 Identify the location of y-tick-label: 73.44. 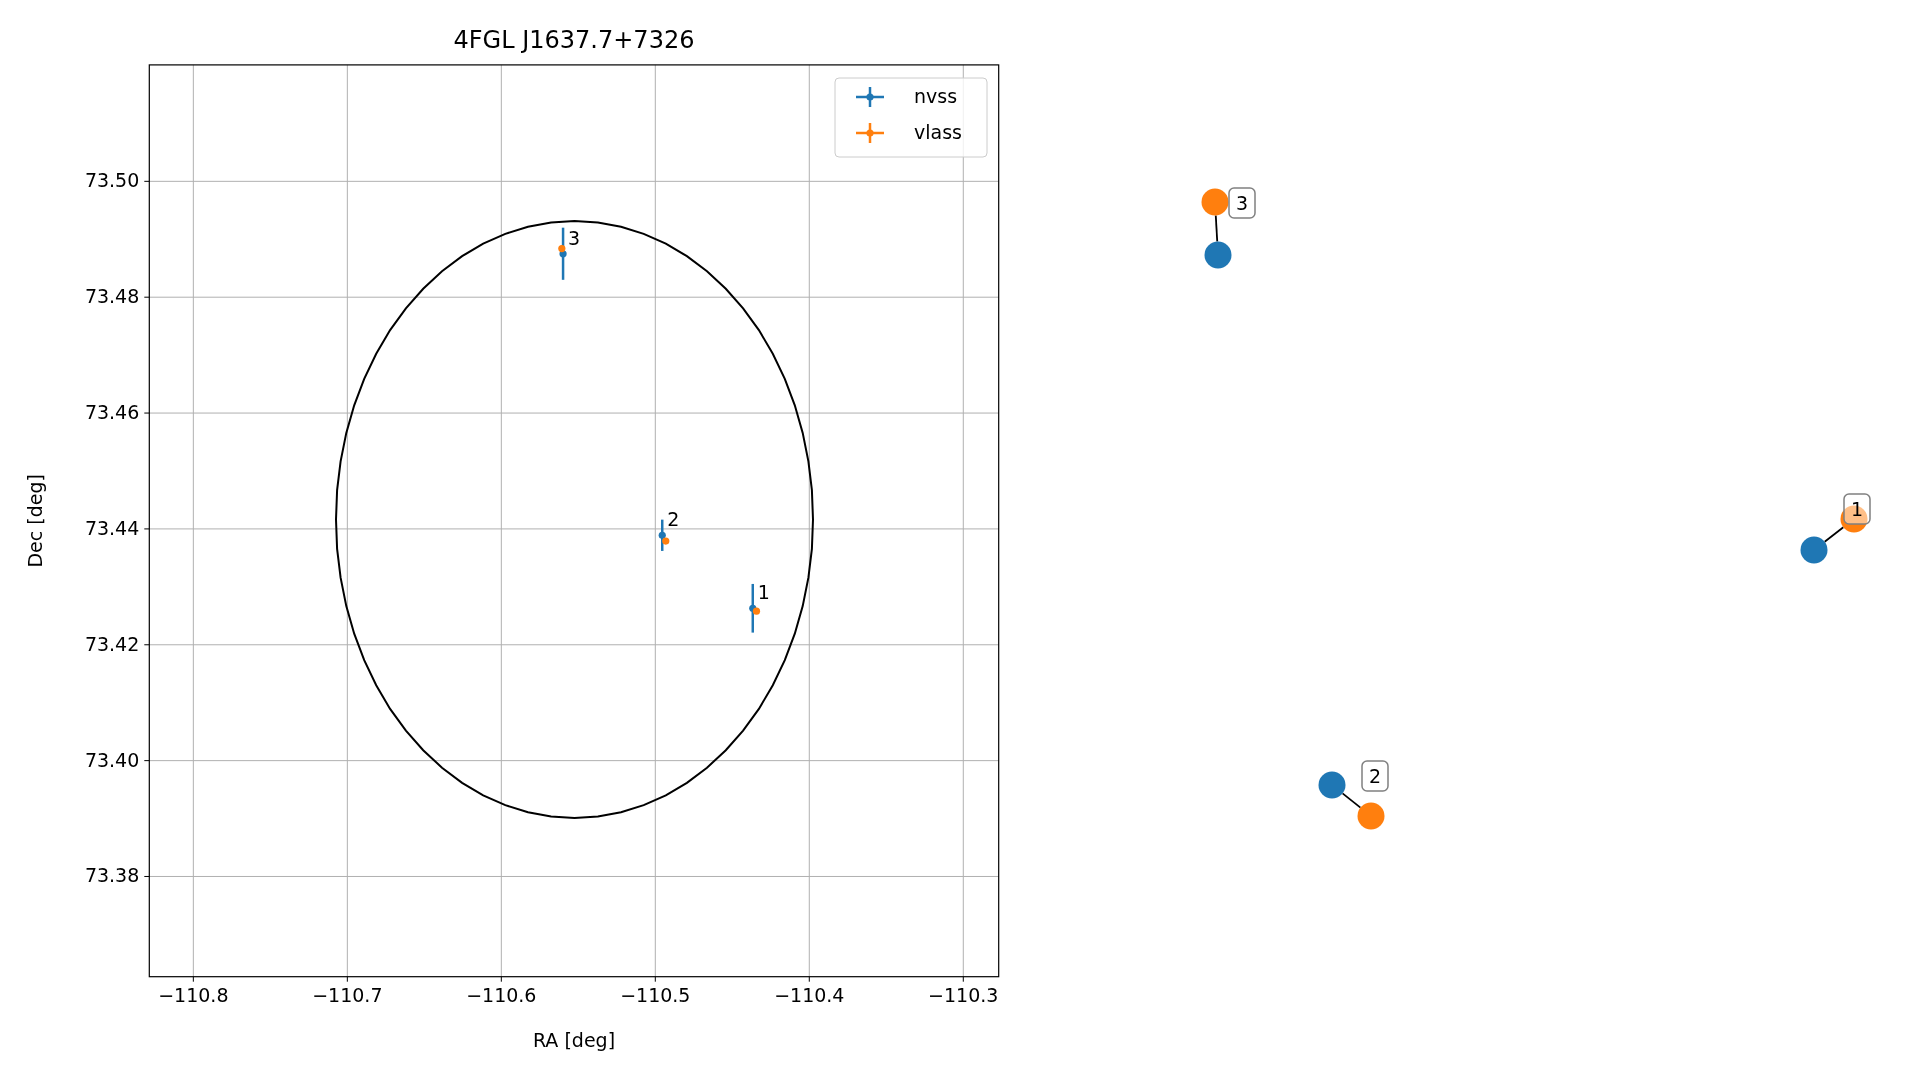
(112, 527).